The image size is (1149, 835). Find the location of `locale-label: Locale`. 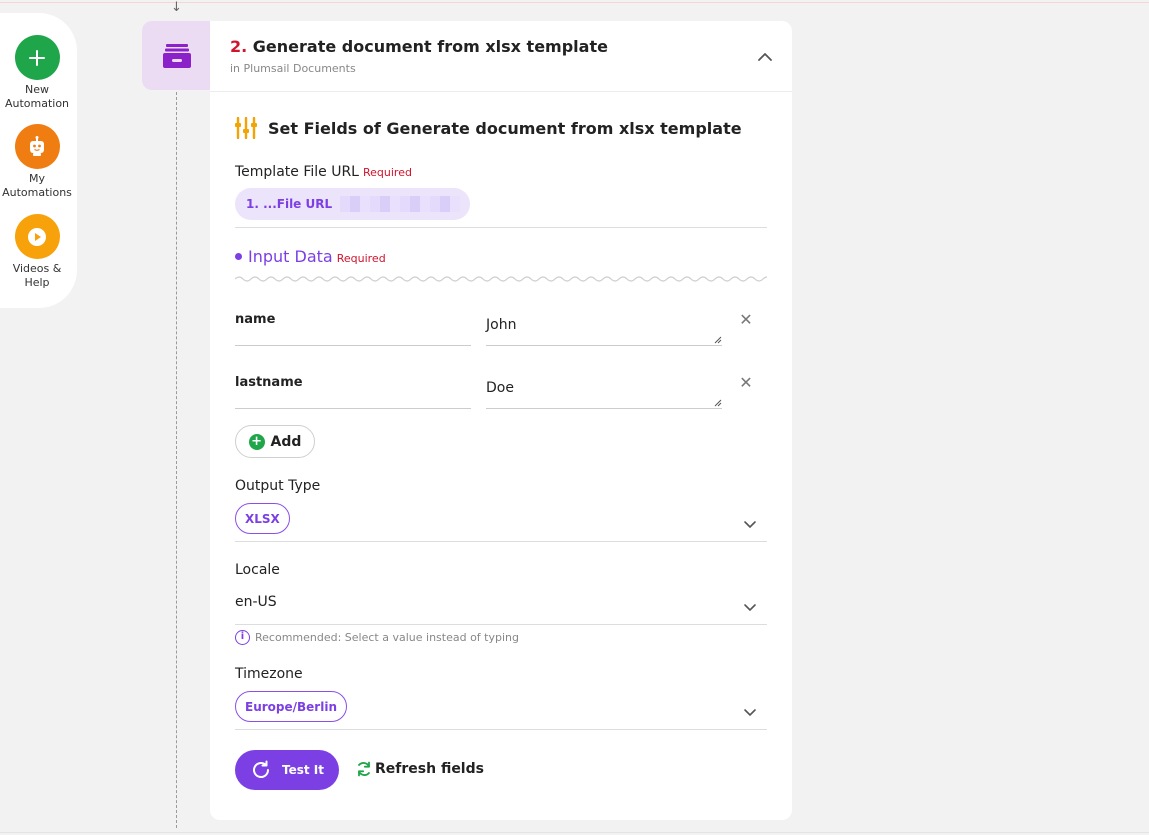

locale-label: Locale is located at coordinates (257, 570).